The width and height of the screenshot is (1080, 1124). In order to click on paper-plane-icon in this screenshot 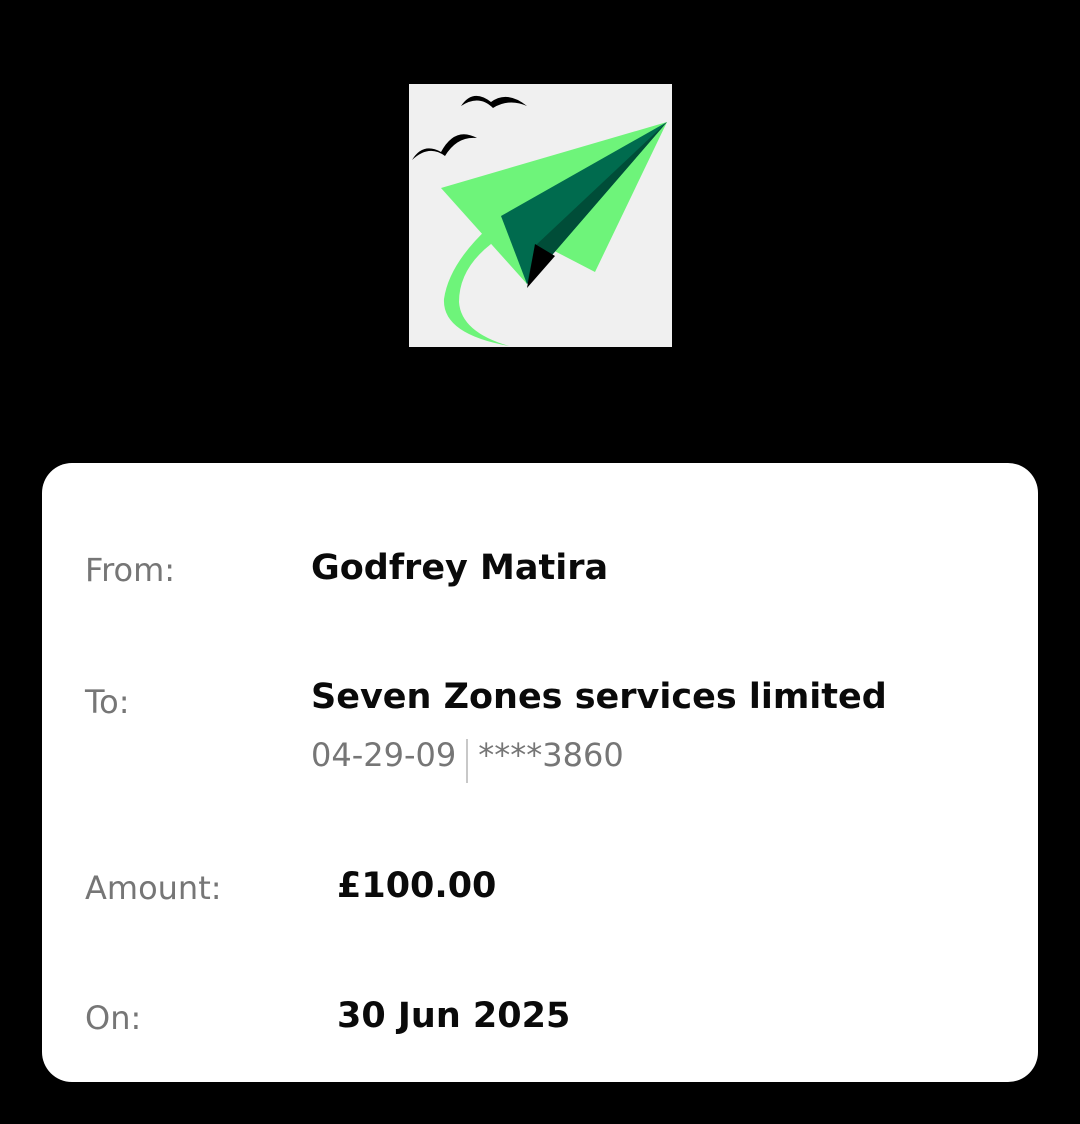, I will do `click(539, 220)`.